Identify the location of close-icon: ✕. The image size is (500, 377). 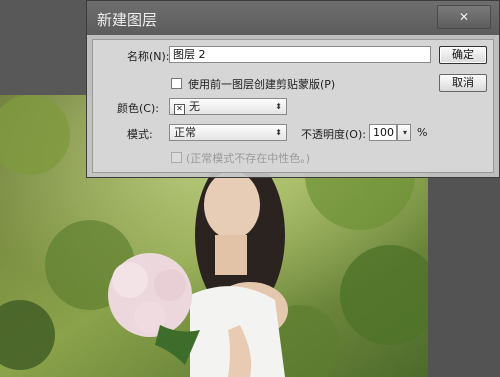
(464, 17).